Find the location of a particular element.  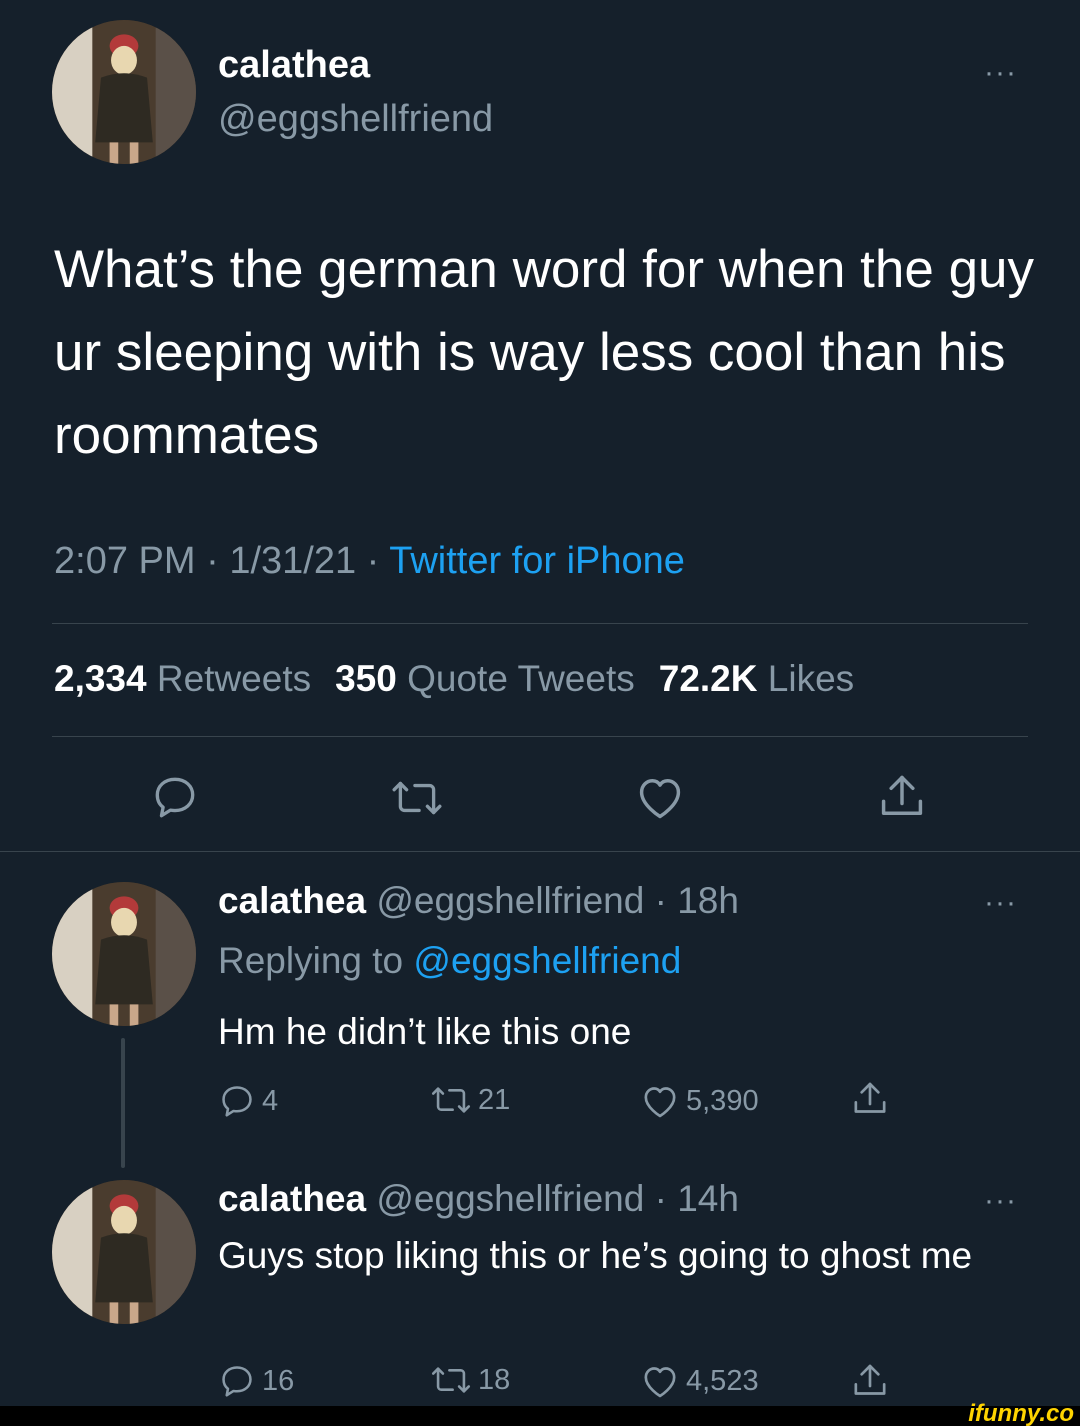

quotes-stat: 350 Quote Tweets is located at coordinates (485, 678).